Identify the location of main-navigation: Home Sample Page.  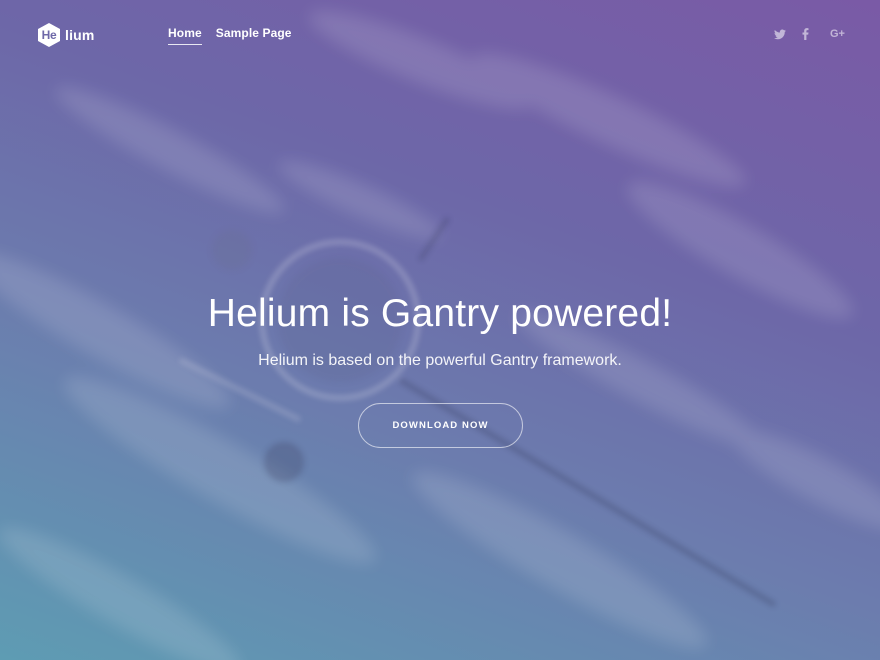
(230, 35).